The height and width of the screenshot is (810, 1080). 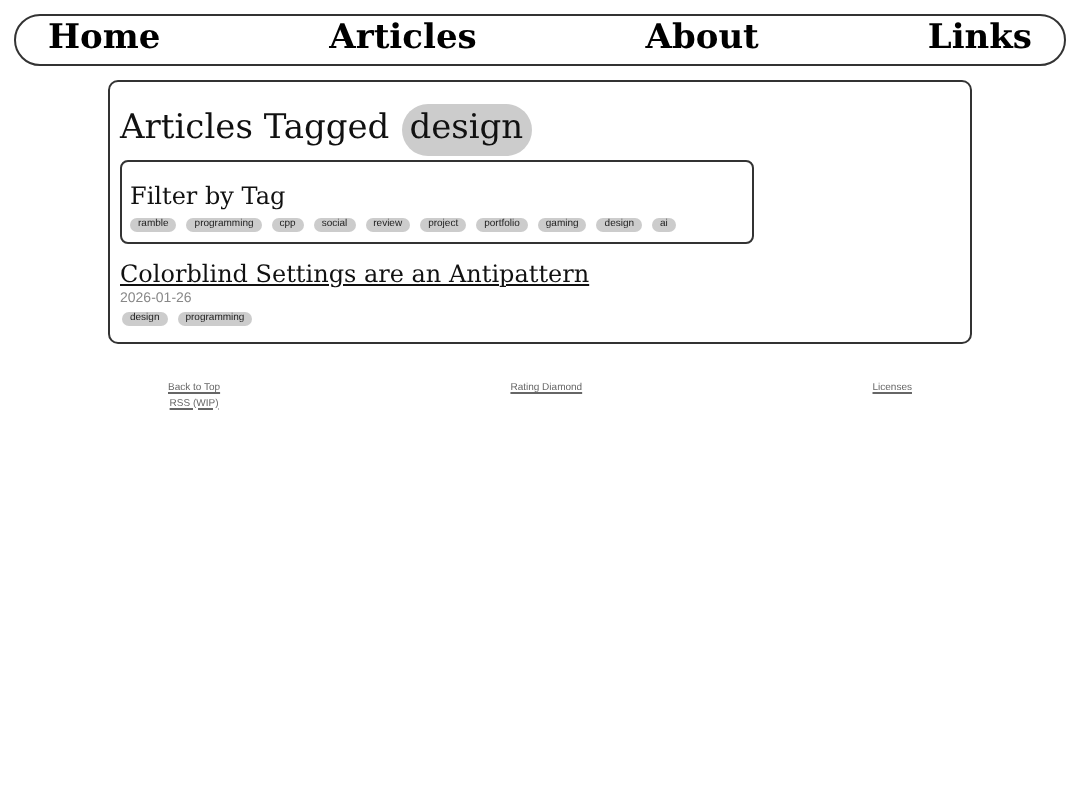 I want to click on page-heading: Articles Tagged, so click(x=255, y=129).